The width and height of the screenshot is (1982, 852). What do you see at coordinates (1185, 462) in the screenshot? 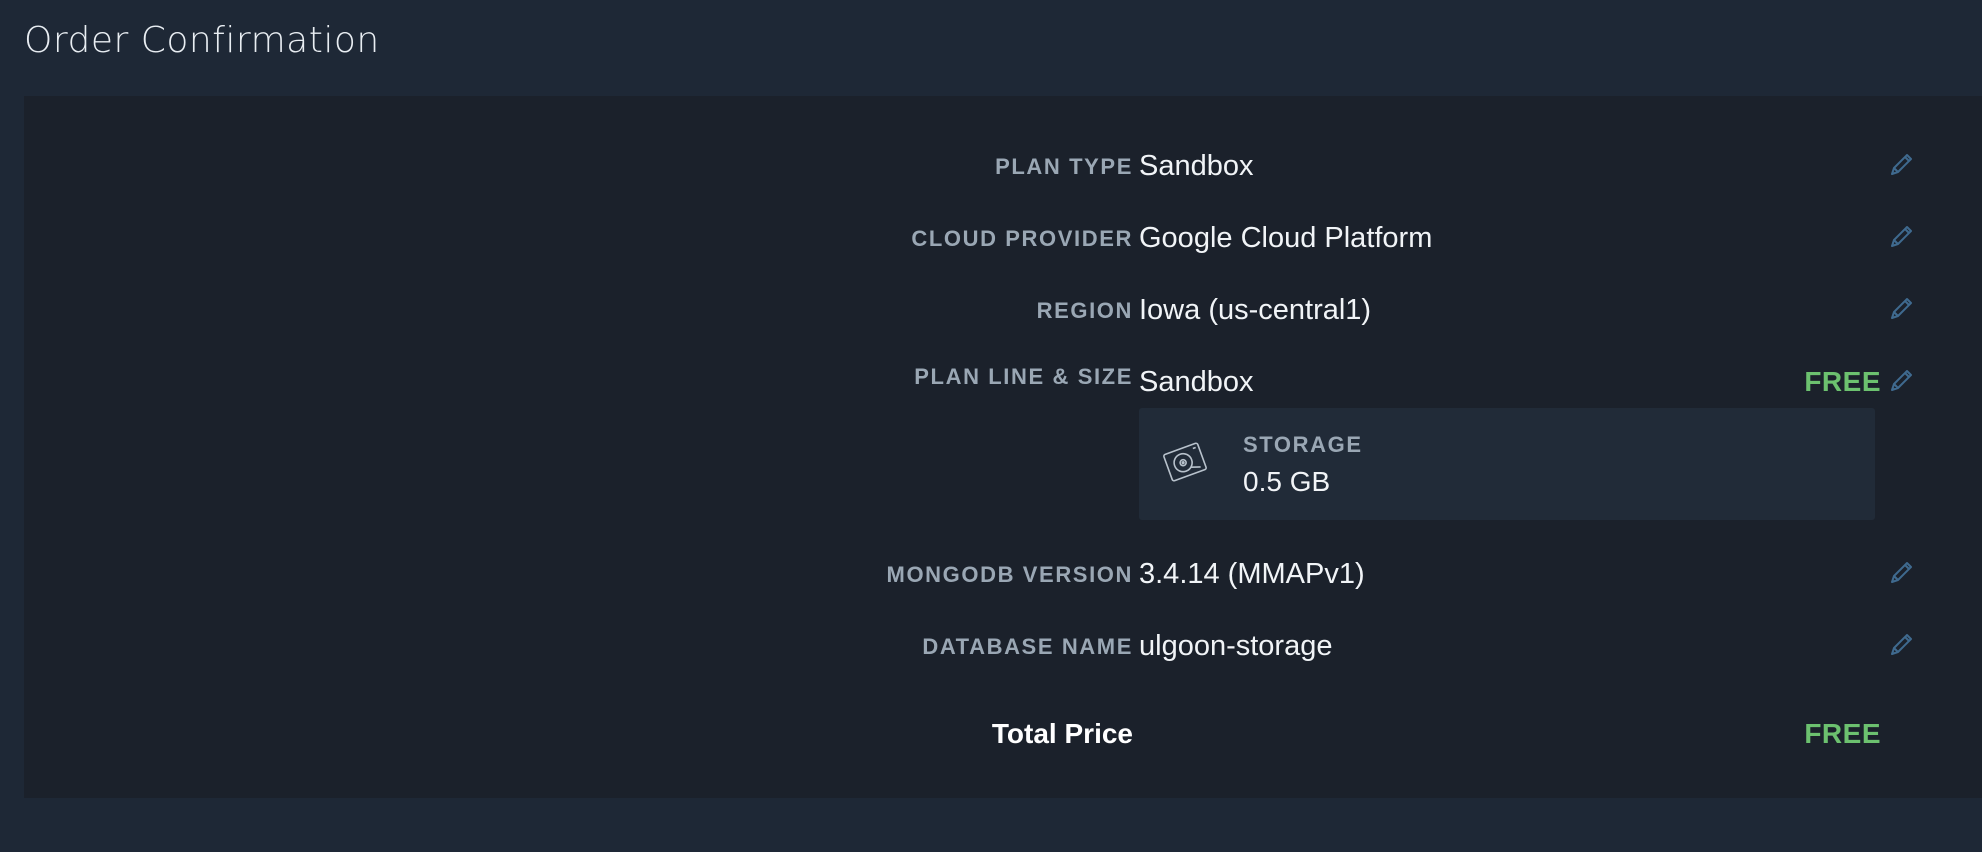
I see `hard-drive-icon` at bounding box center [1185, 462].